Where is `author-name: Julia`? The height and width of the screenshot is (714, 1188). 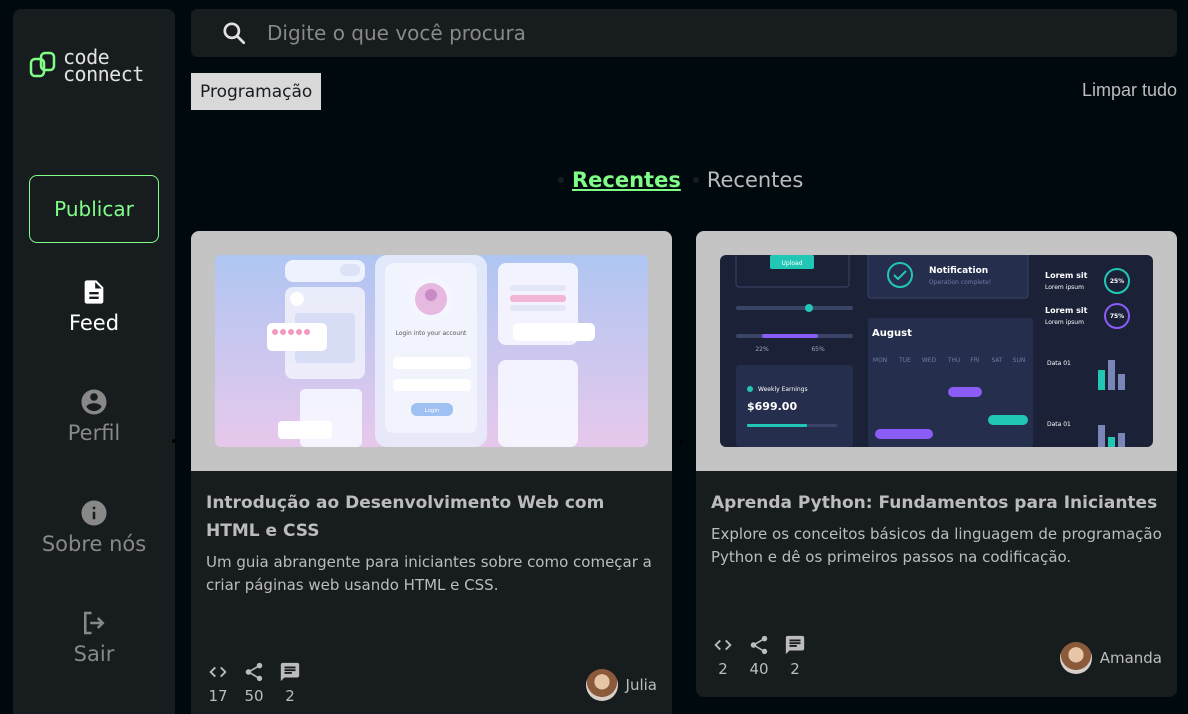
author-name: Julia is located at coordinates (641, 685).